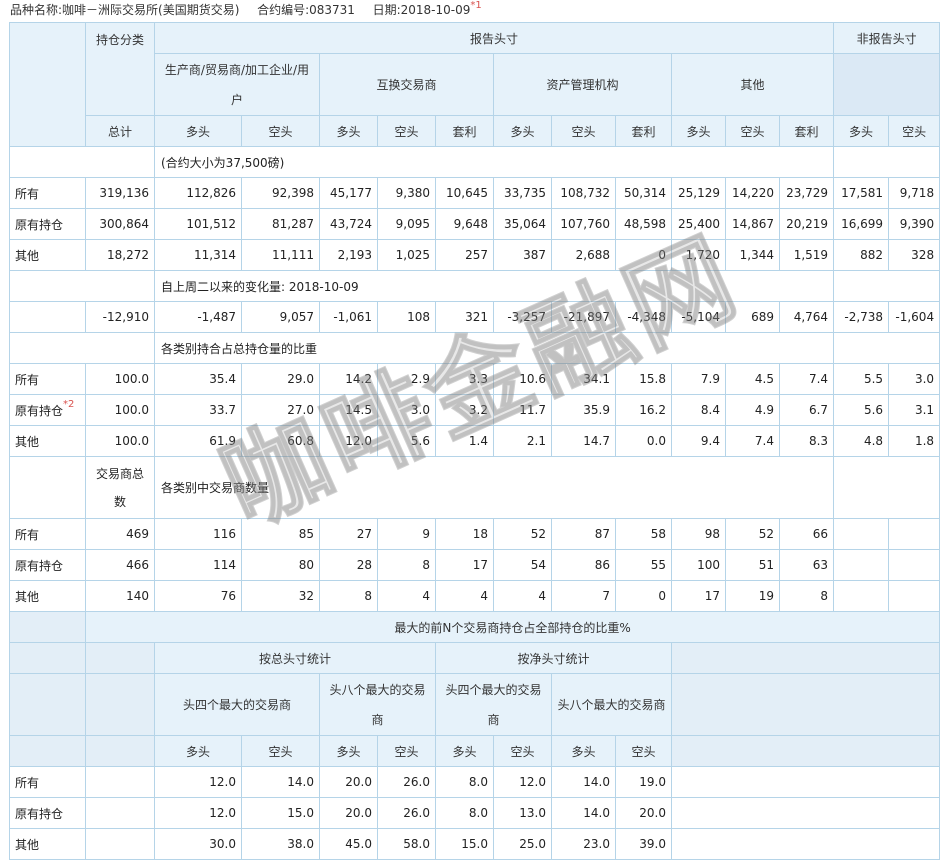 The width and height of the screenshot is (947, 865). I want to click on row-label: 所有, so click(47, 534).